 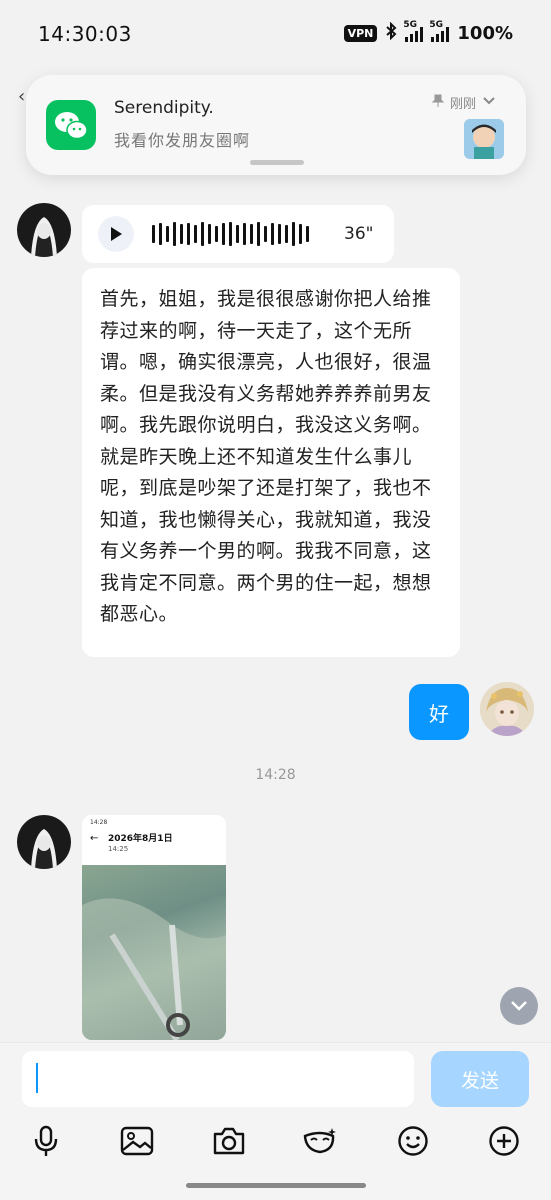 What do you see at coordinates (360, 33) in the screenshot?
I see `vpn-badge: VPN` at bounding box center [360, 33].